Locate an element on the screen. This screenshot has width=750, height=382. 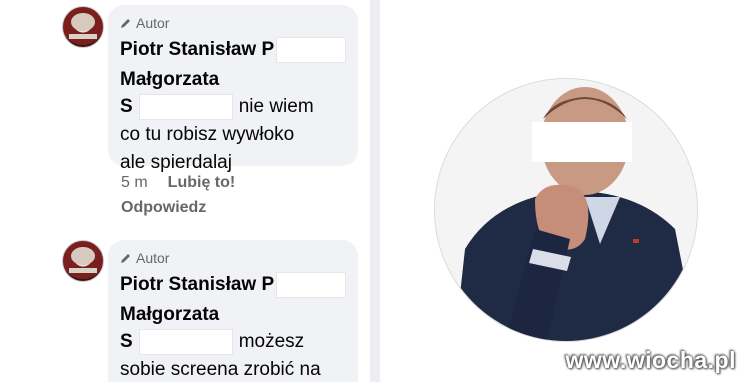
comment-text-line-2: co tu robisz wywłoko is located at coordinates (207, 134).